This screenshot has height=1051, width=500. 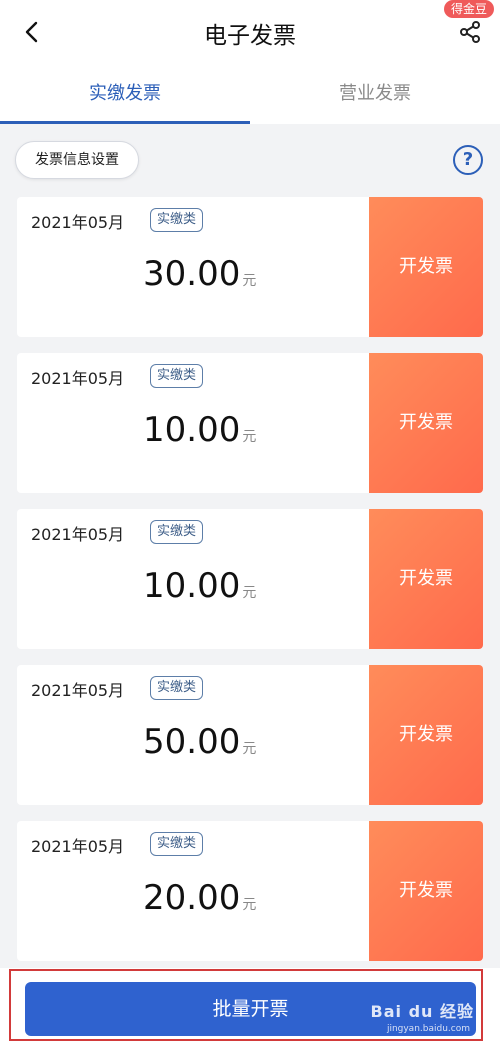 What do you see at coordinates (468, 9) in the screenshot?
I see `coin-badge: 得金豆` at bounding box center [468, 9].